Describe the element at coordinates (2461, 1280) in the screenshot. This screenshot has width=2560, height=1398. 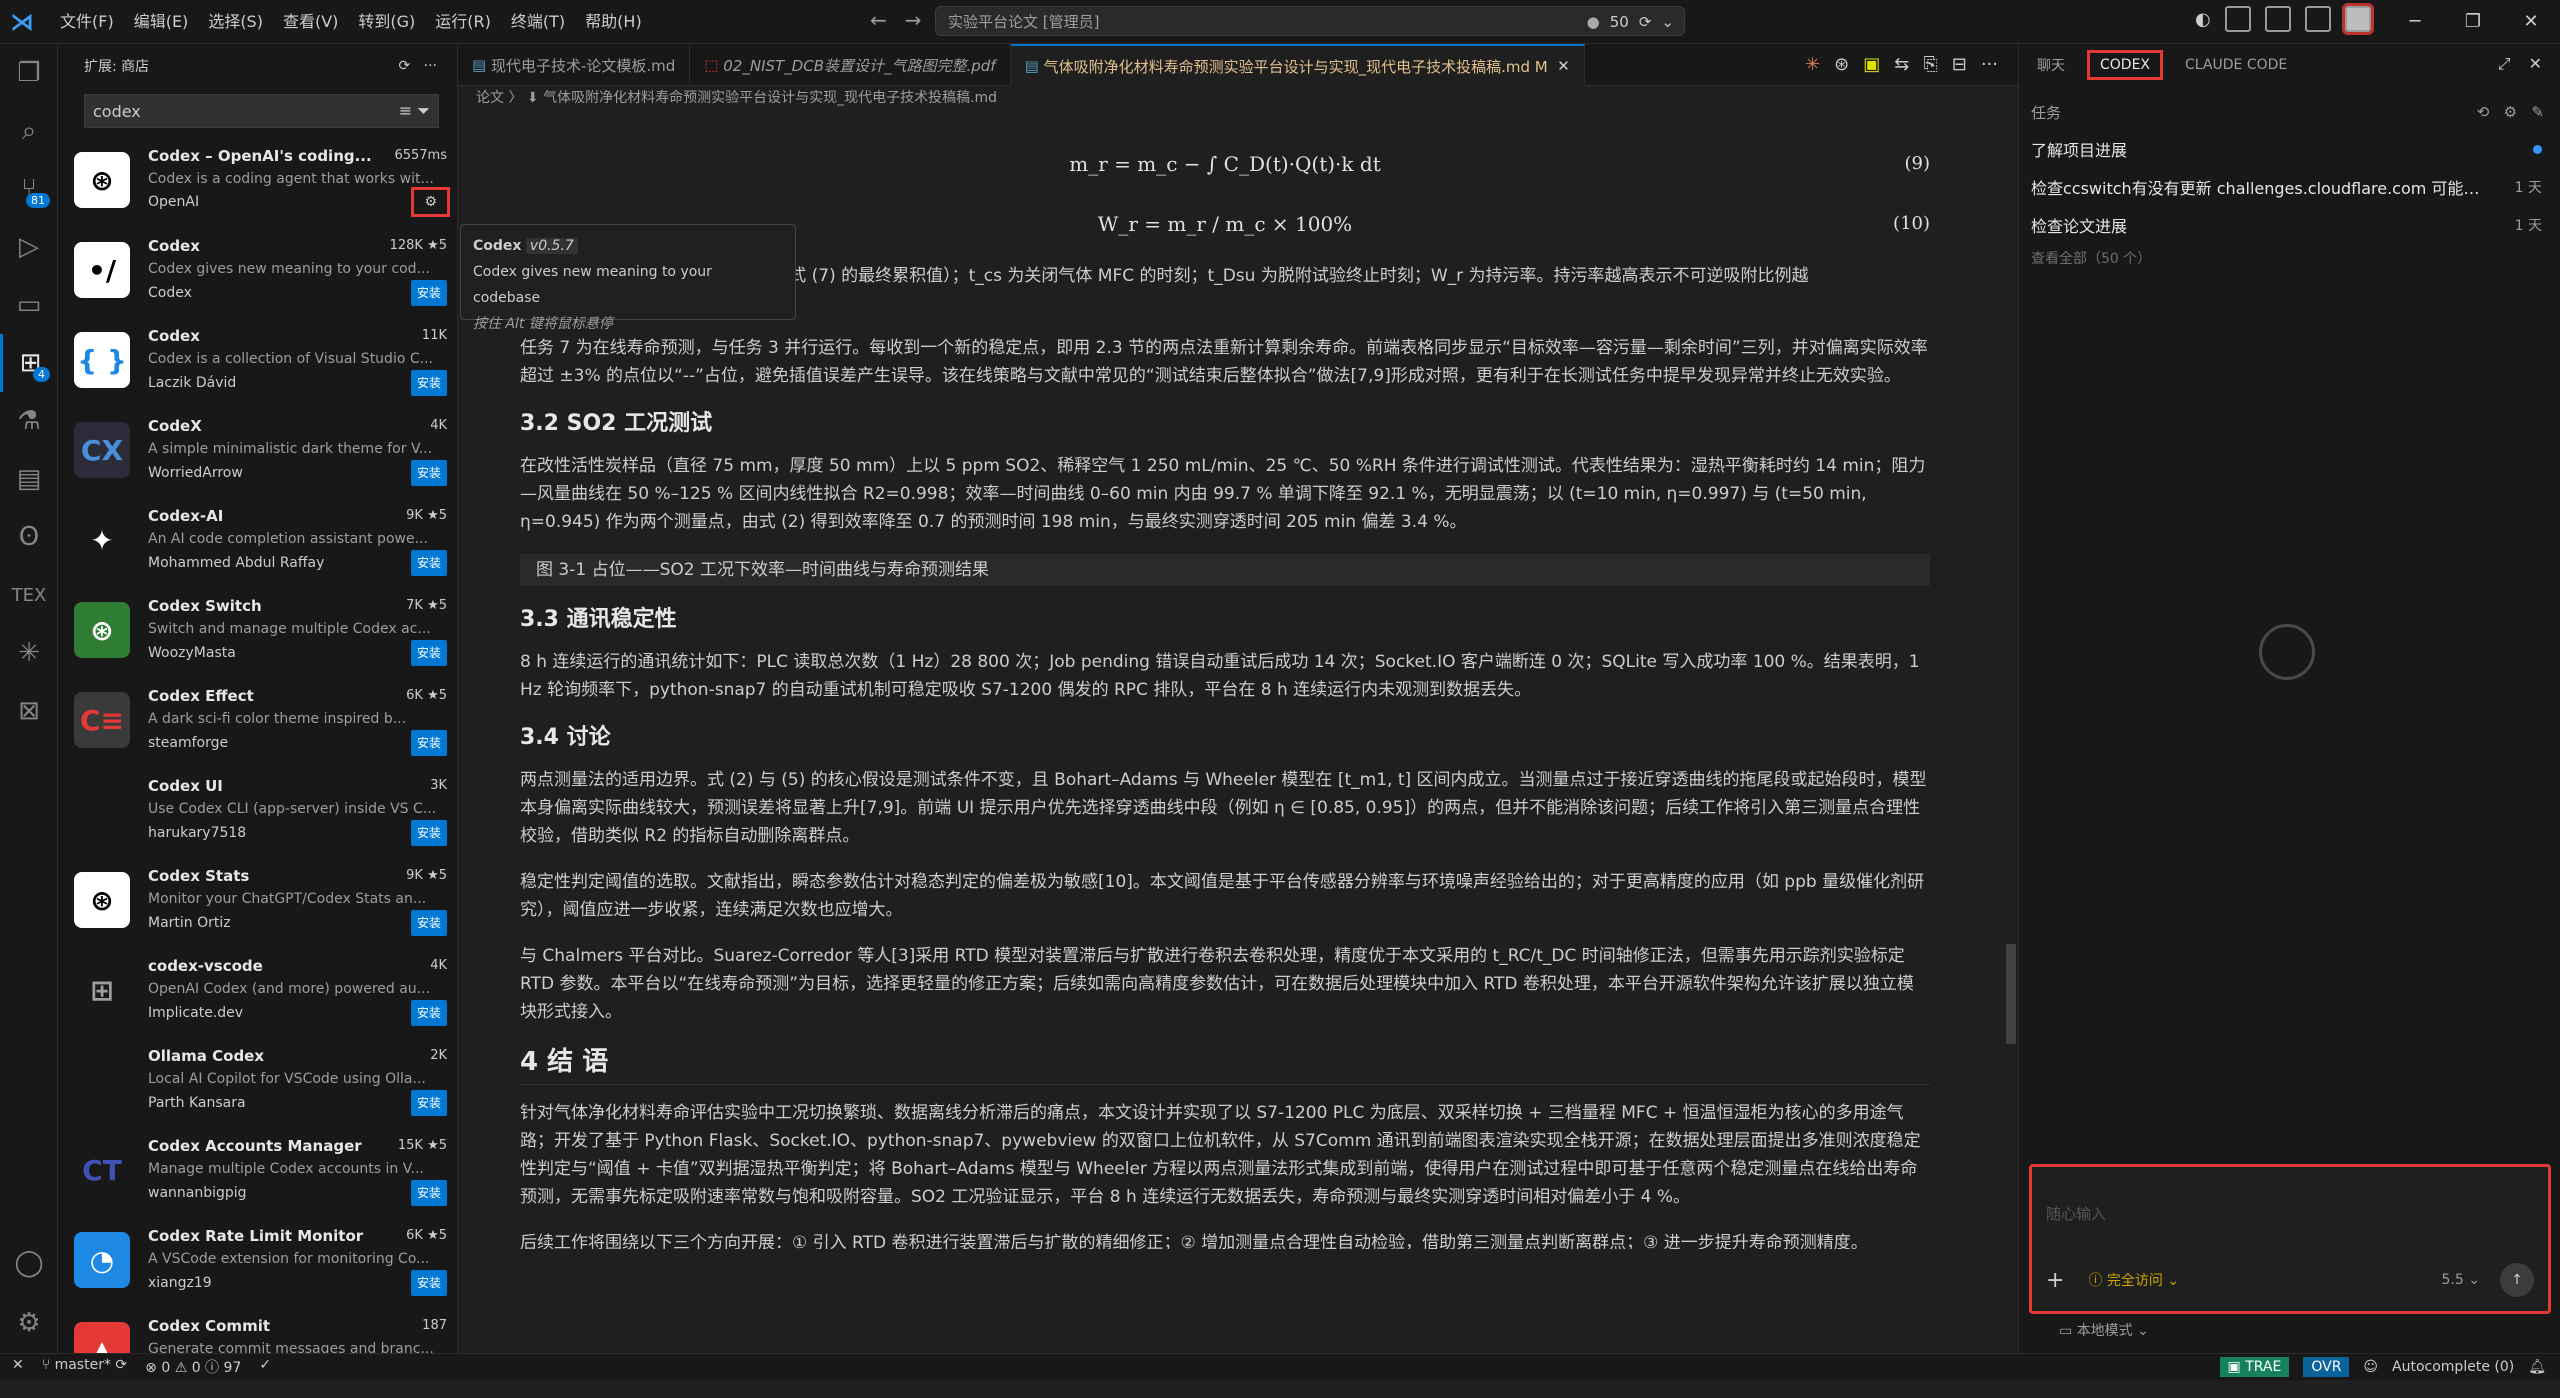
I see `model-selector: 5.5 ⌄` at that location.